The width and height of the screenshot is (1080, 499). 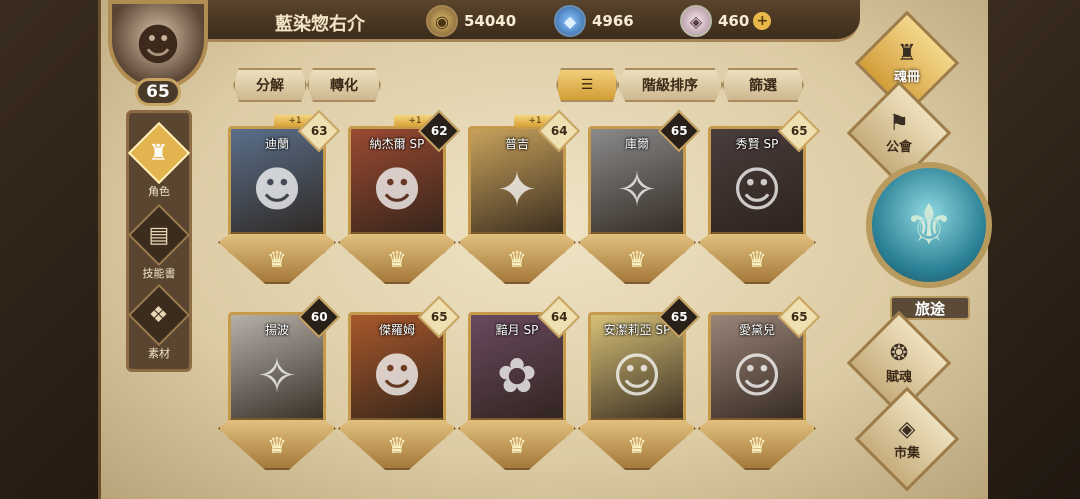 What do you see at coordinates (519, 383) in the screenshot?
I see `character-card: ✿ 黯月 SP 64 ♛` at bounding box center [519, 383].